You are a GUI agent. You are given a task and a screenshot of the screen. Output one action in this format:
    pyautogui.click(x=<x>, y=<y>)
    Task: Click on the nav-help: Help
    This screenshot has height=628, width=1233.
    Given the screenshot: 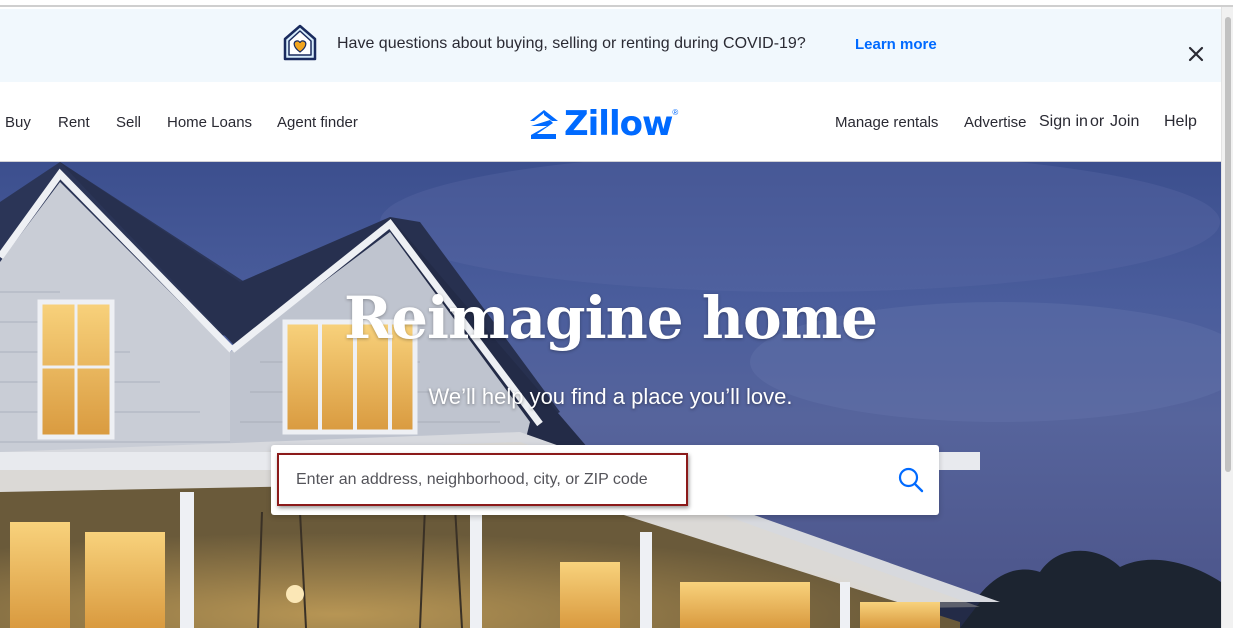 What is the action you would take?
    pyautogui.click(x=1180, y=122)
    